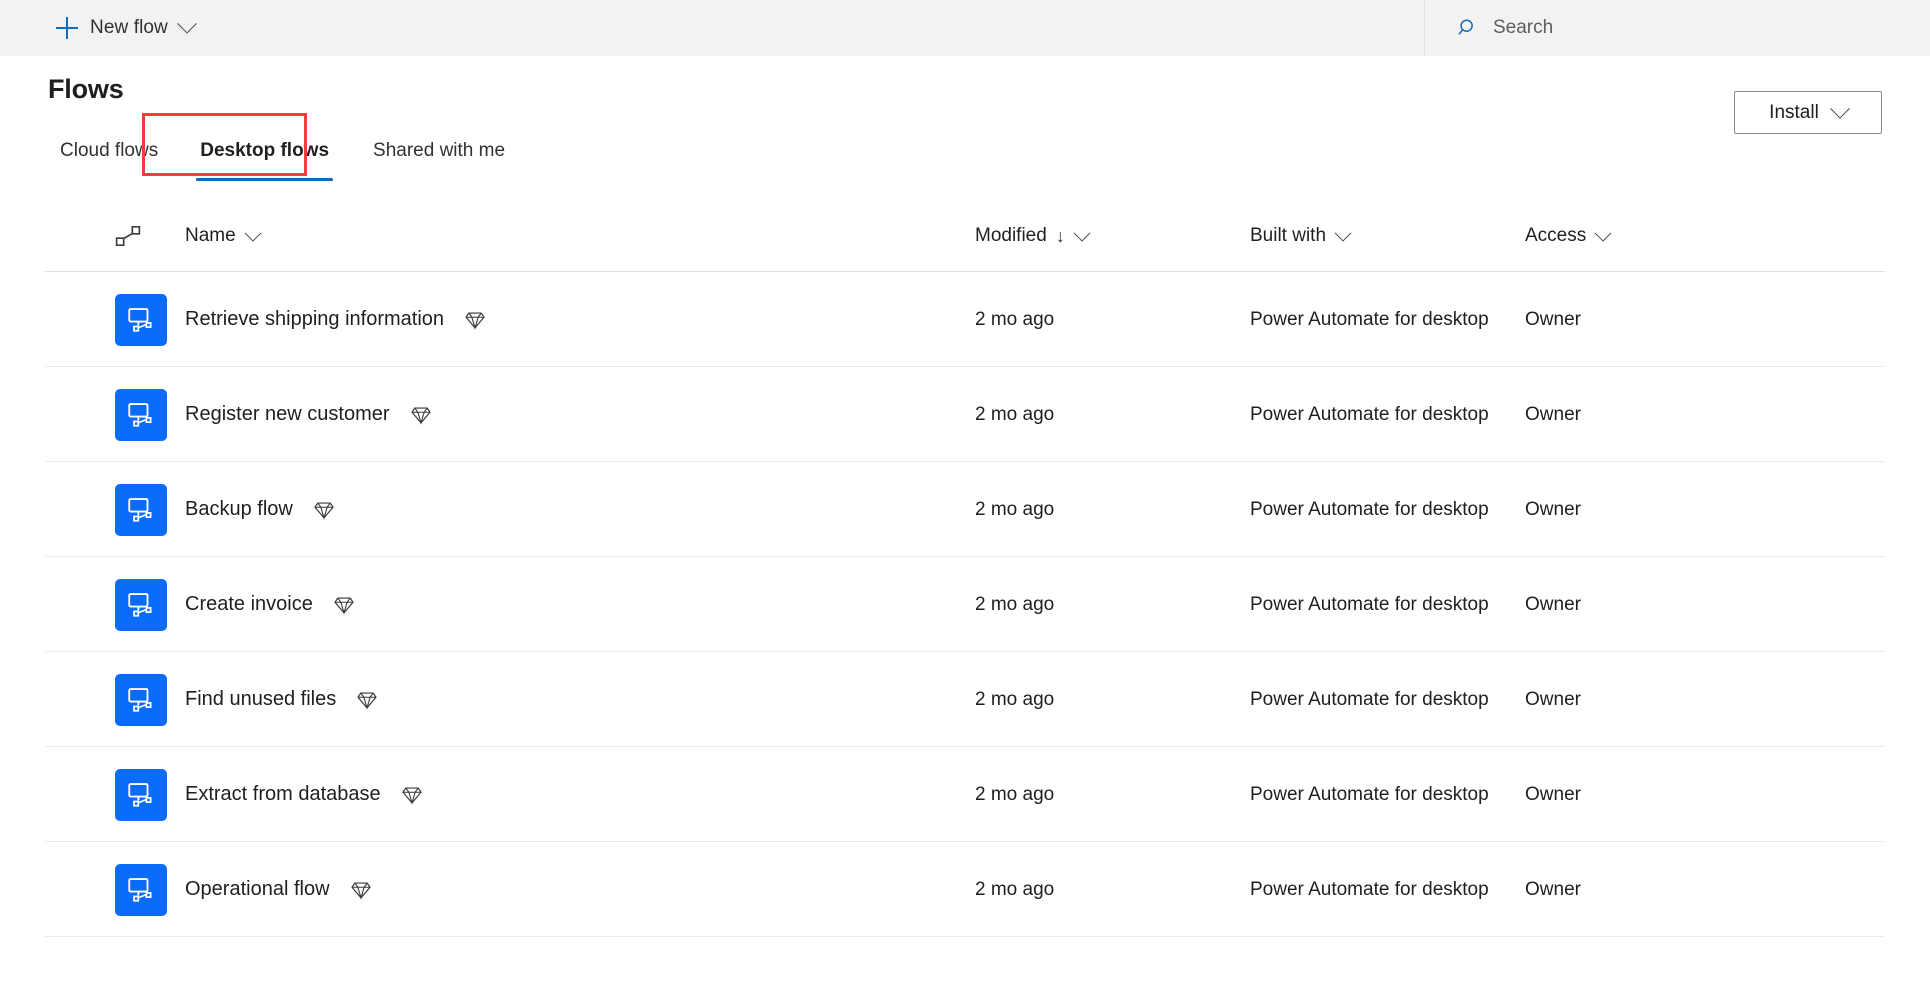 This screenshot has height=1000, width=1930. I want to click on plus-icon, so click(67, 28).